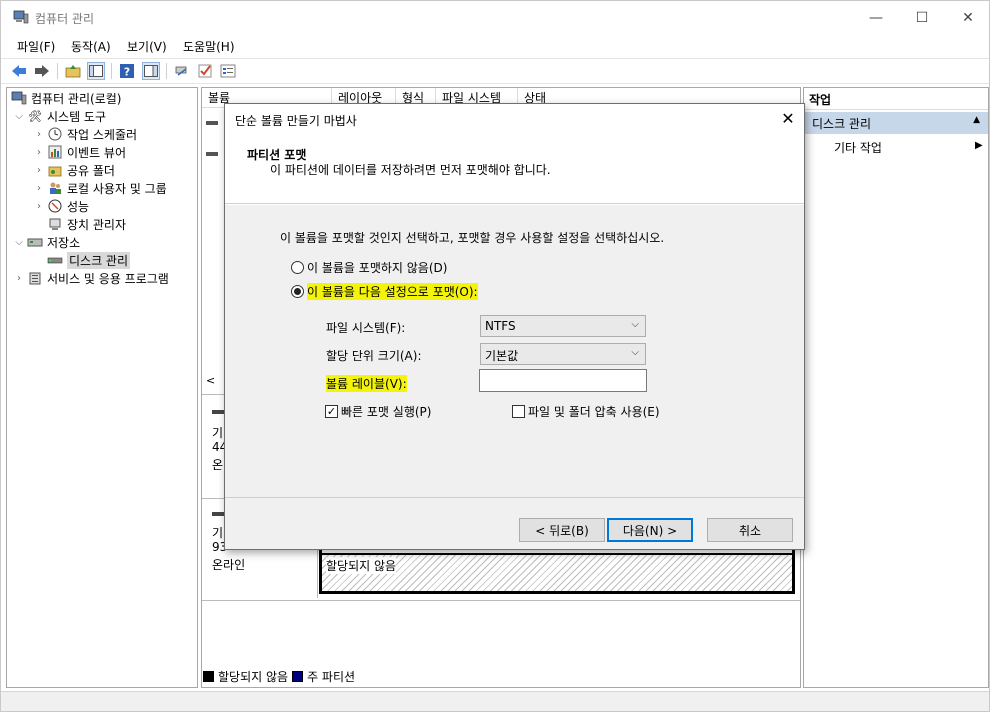 The height and width of the screenshot is (717, 1002). What do you see at coordinates (64, 242) in the screenshot?
I see `tree-label: 저장소` at bounding box center [64, 242].